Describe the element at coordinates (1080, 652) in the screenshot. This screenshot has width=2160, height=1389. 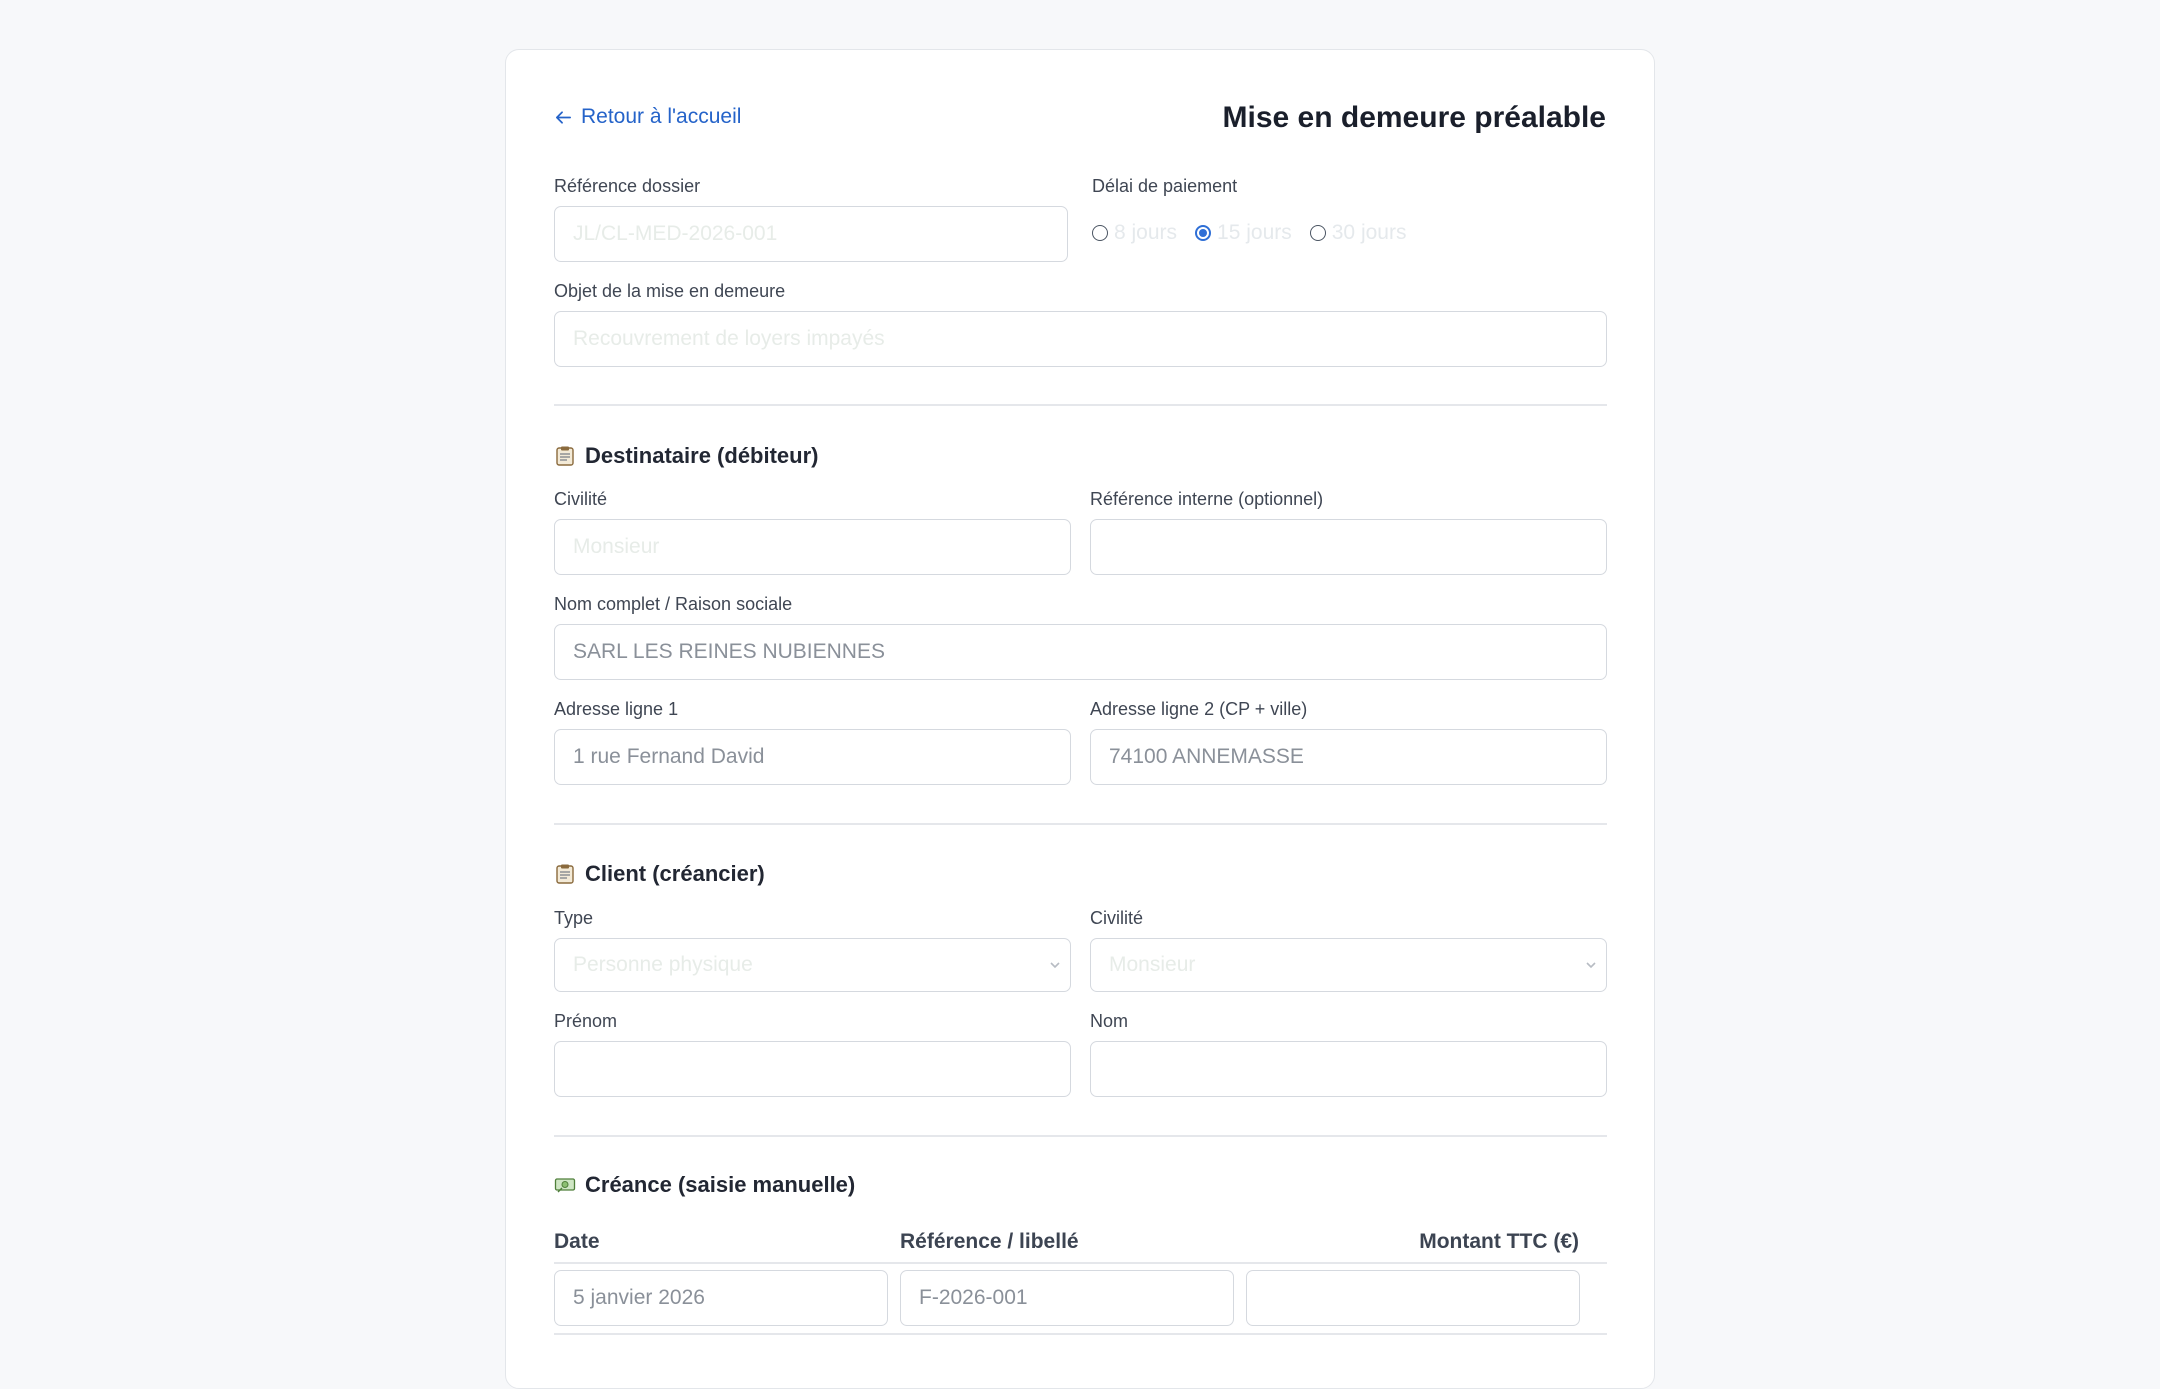
I see `debtor-name-input: SARL LES REINES NUBIENNES` at that location.